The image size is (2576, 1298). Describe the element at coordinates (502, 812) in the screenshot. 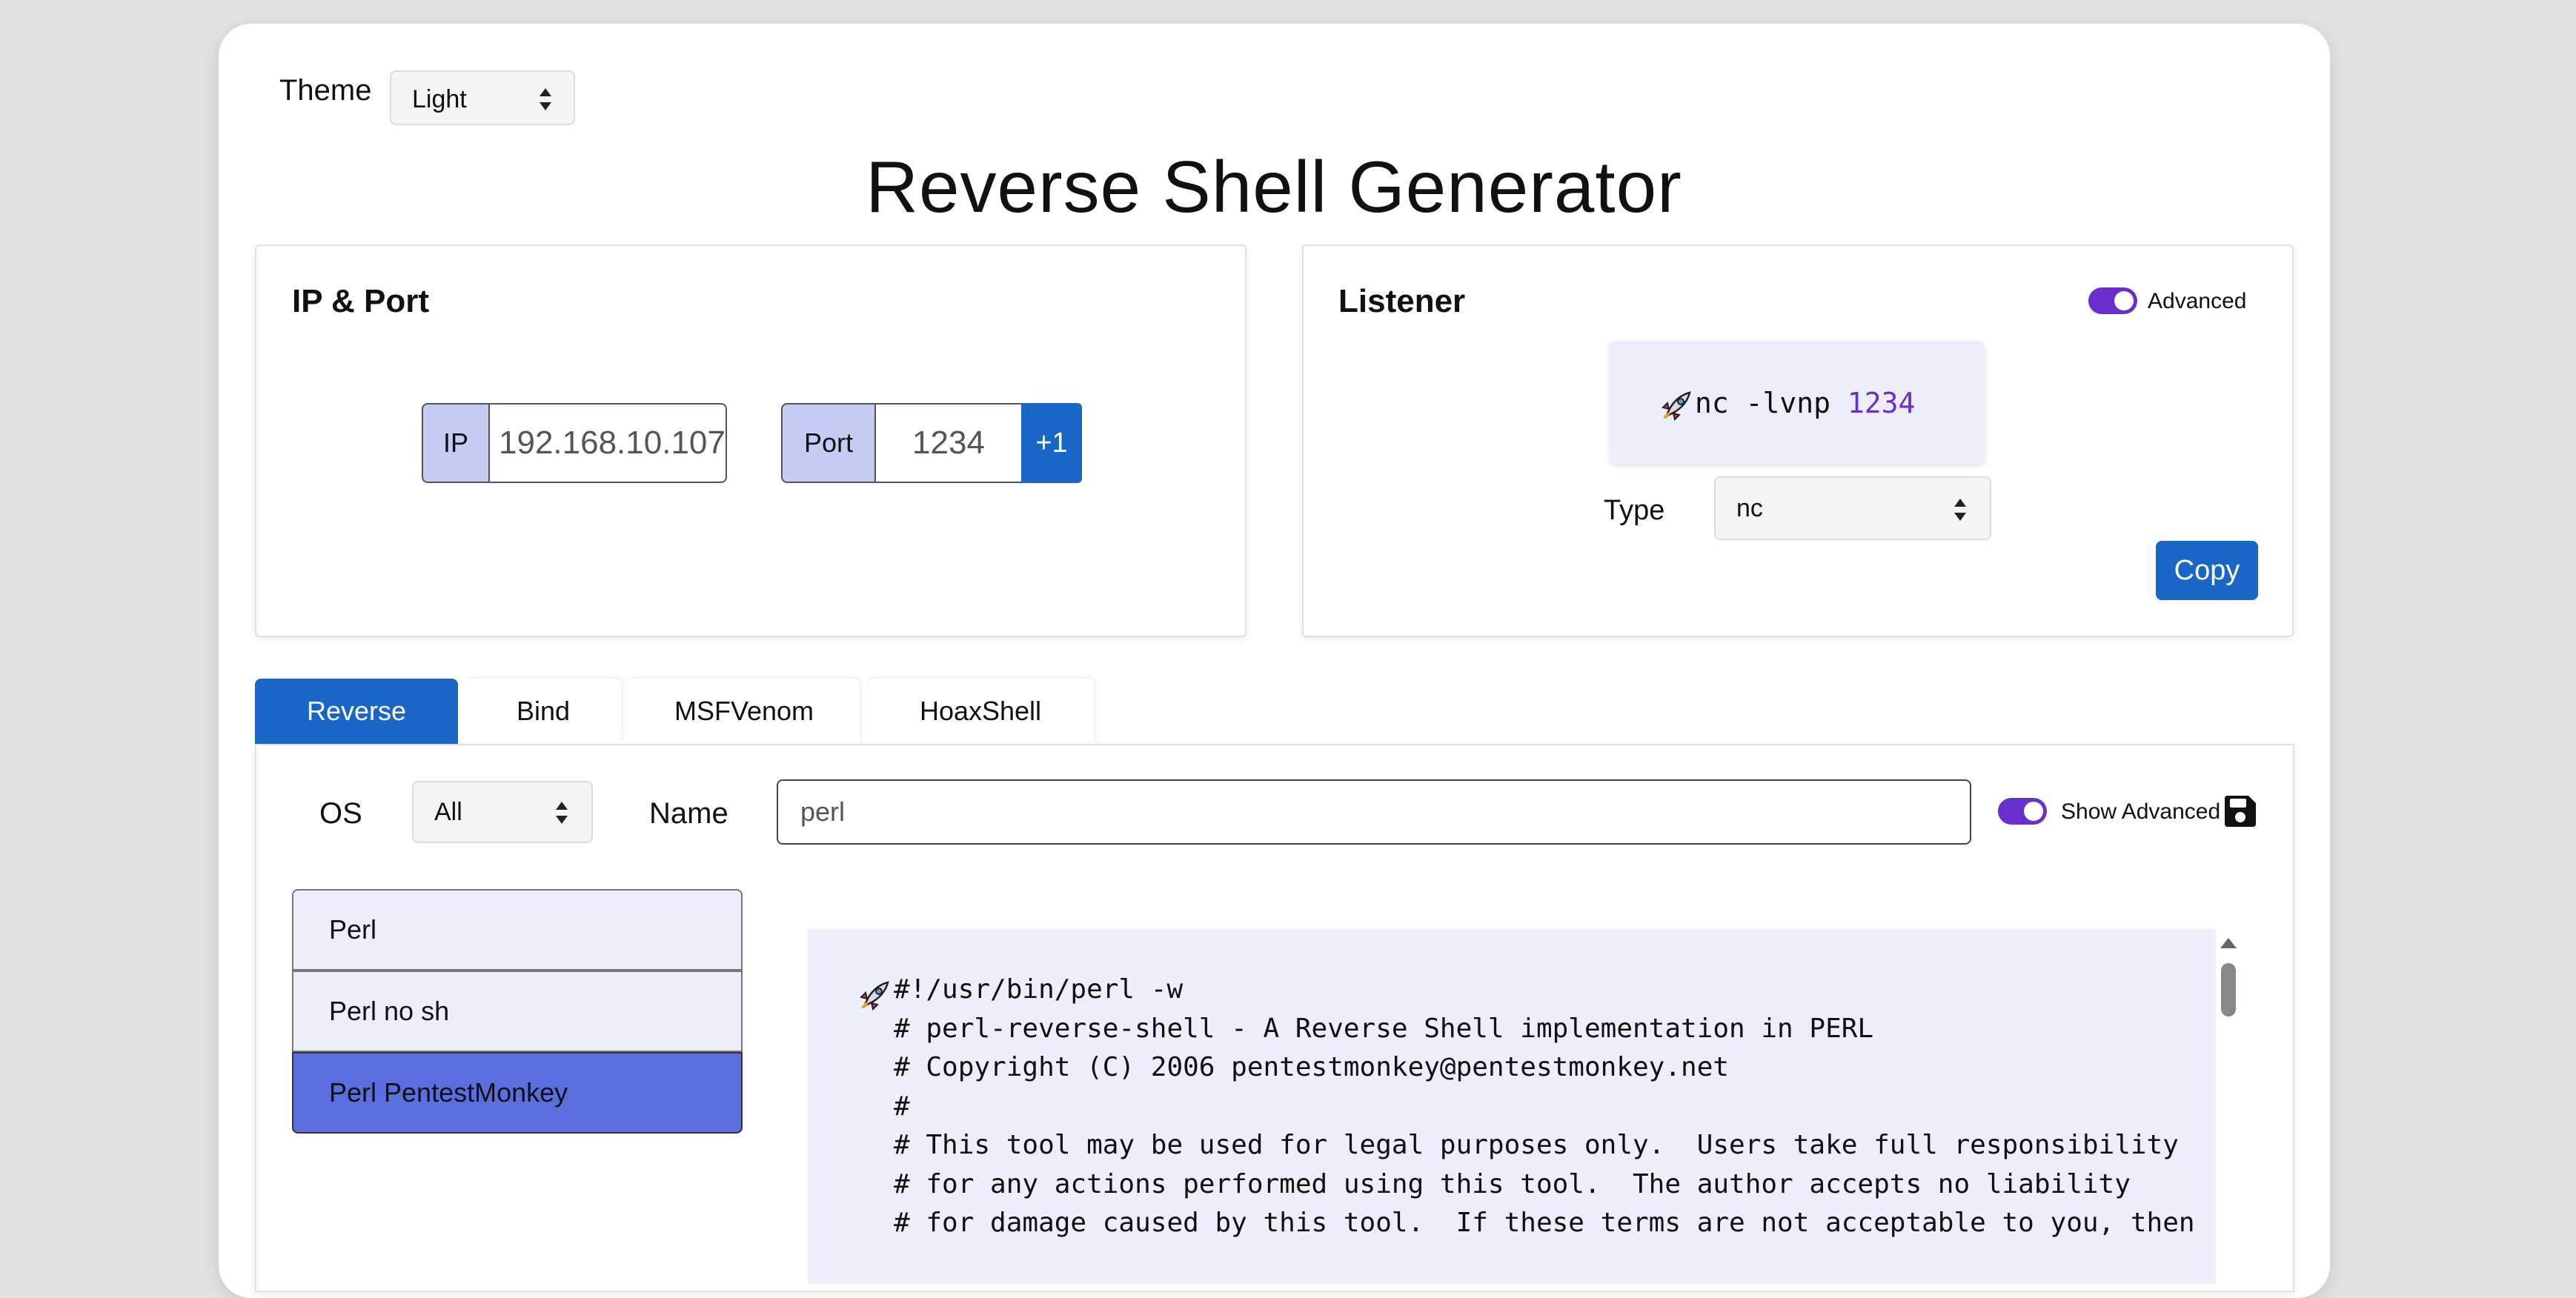

I see `os-select: All` at that location.